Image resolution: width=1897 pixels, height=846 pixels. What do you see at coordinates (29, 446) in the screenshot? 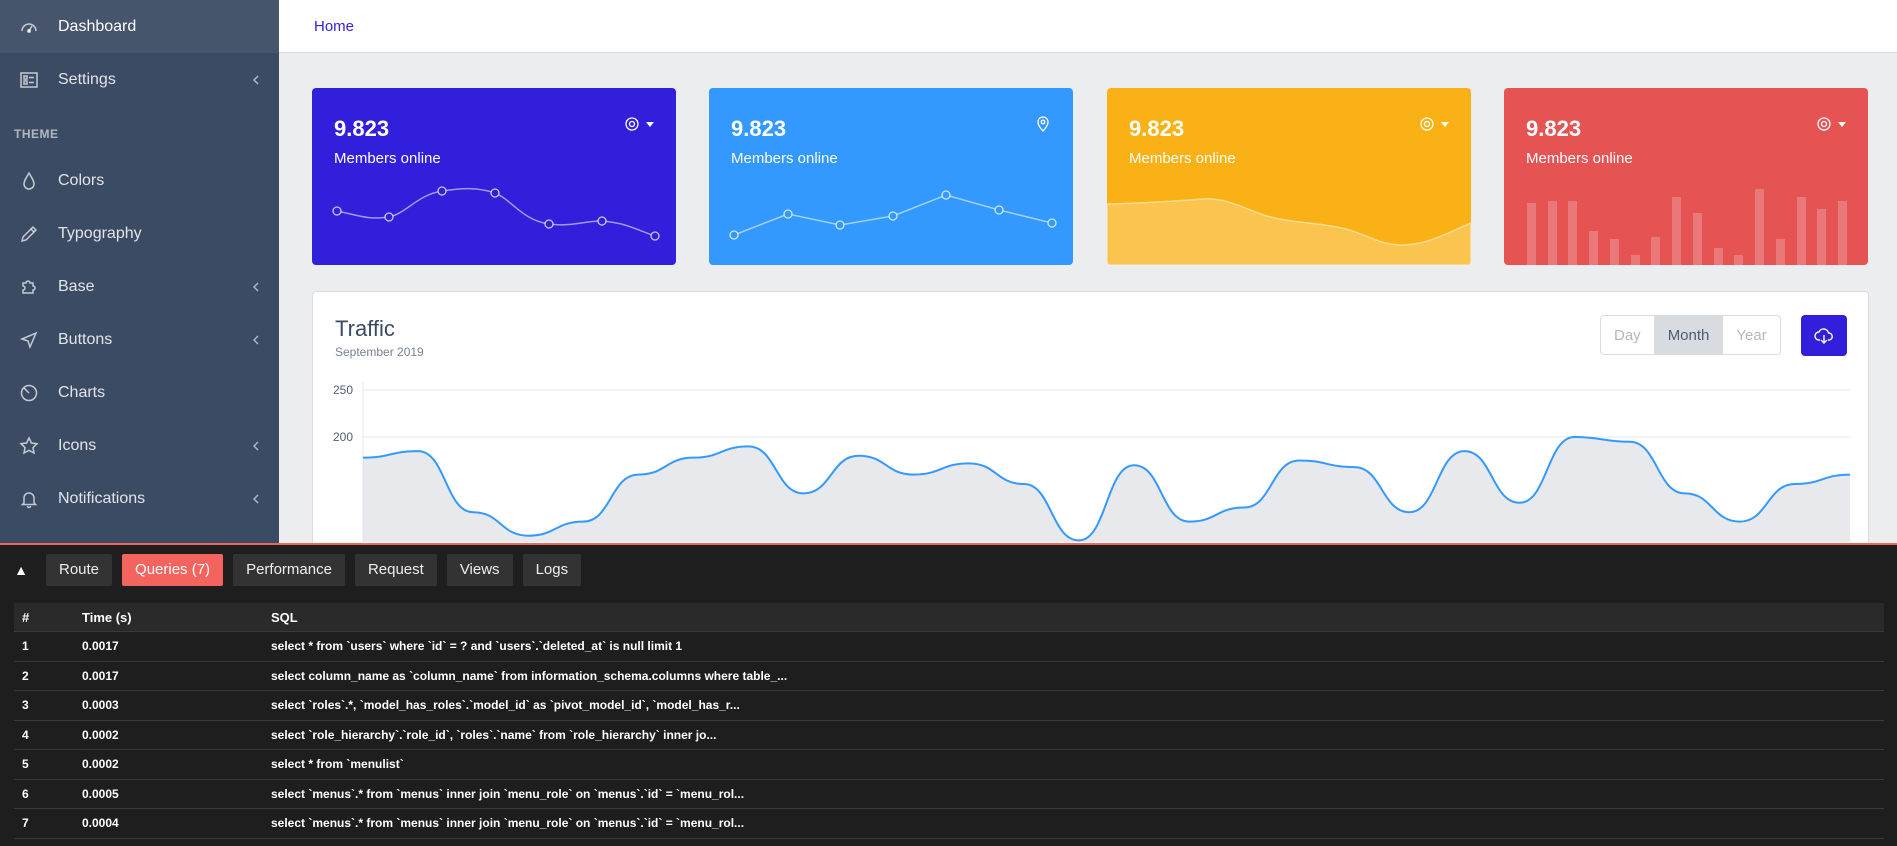
I see `star-icon` at bounding box center [29, 446].